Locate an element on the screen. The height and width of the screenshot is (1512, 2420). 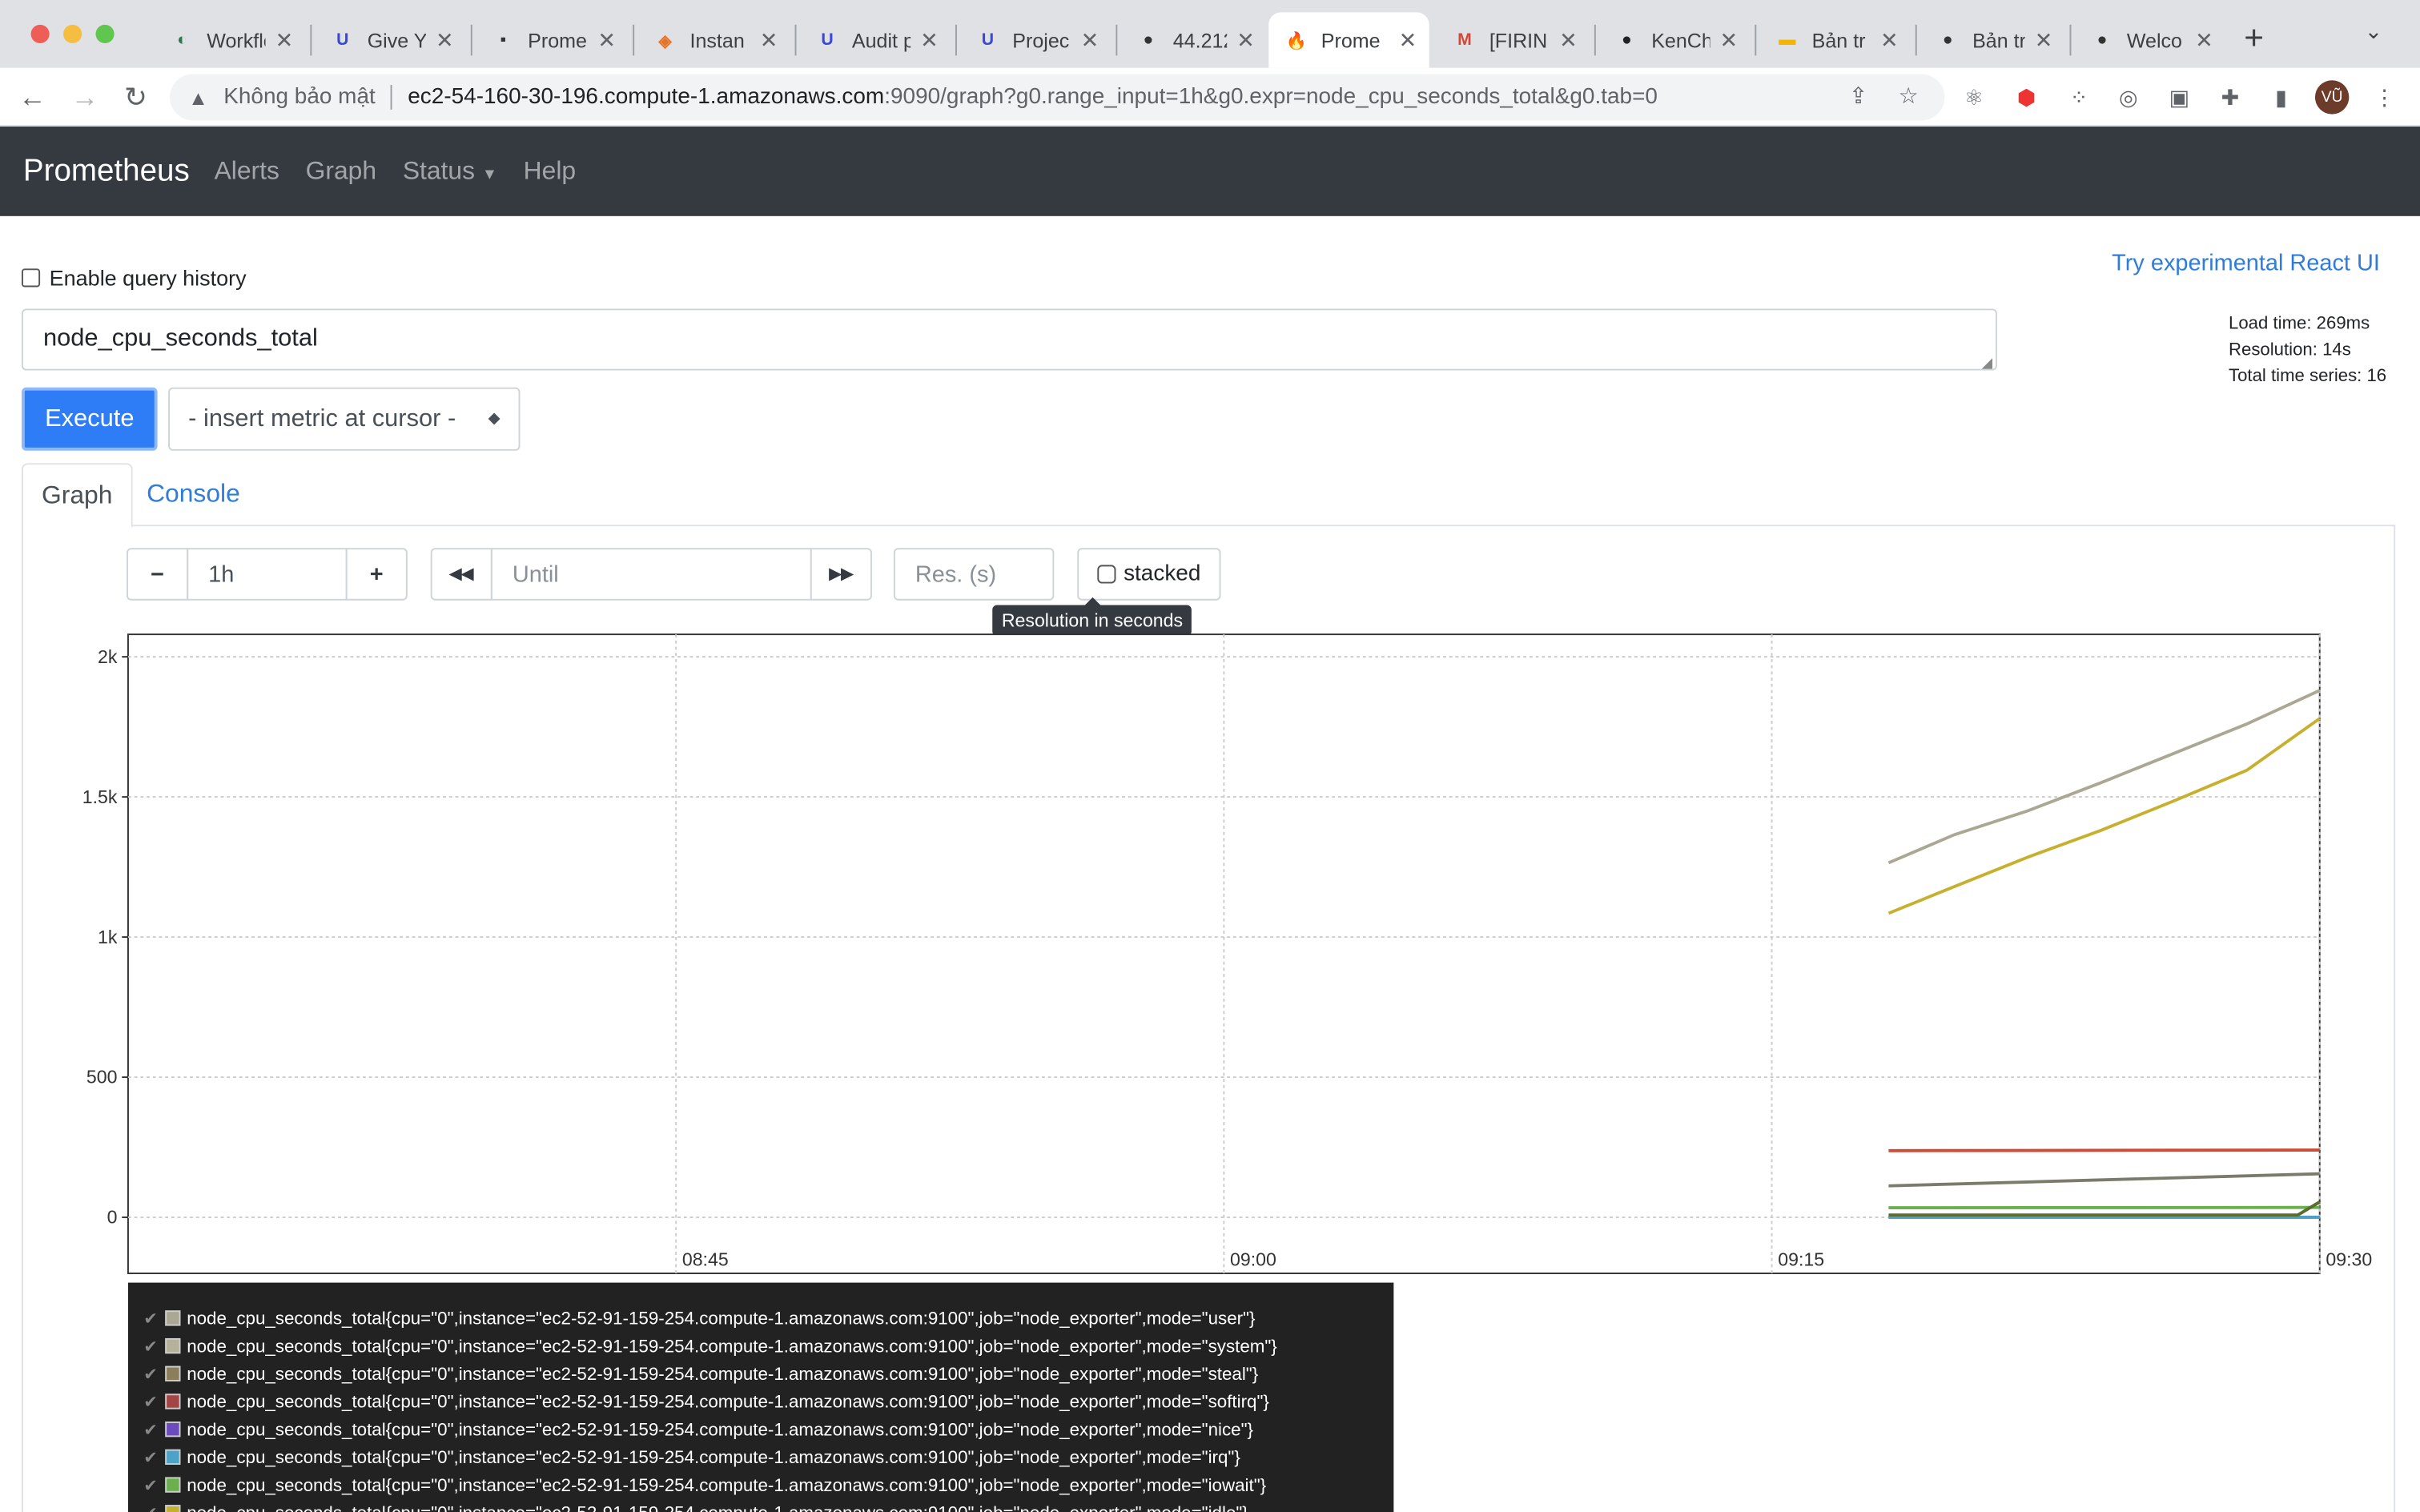
nav-help: Help is located at coordinates (550, 172).